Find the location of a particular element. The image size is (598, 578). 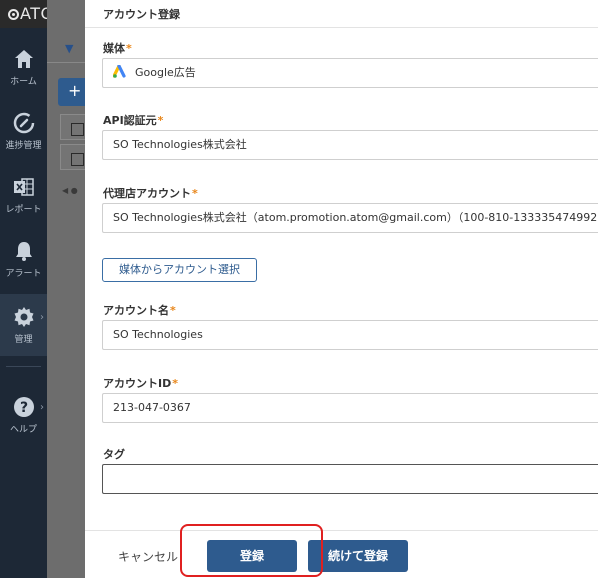

nav-label-progress: 進捗管理 is located at coordinates (23, 146).